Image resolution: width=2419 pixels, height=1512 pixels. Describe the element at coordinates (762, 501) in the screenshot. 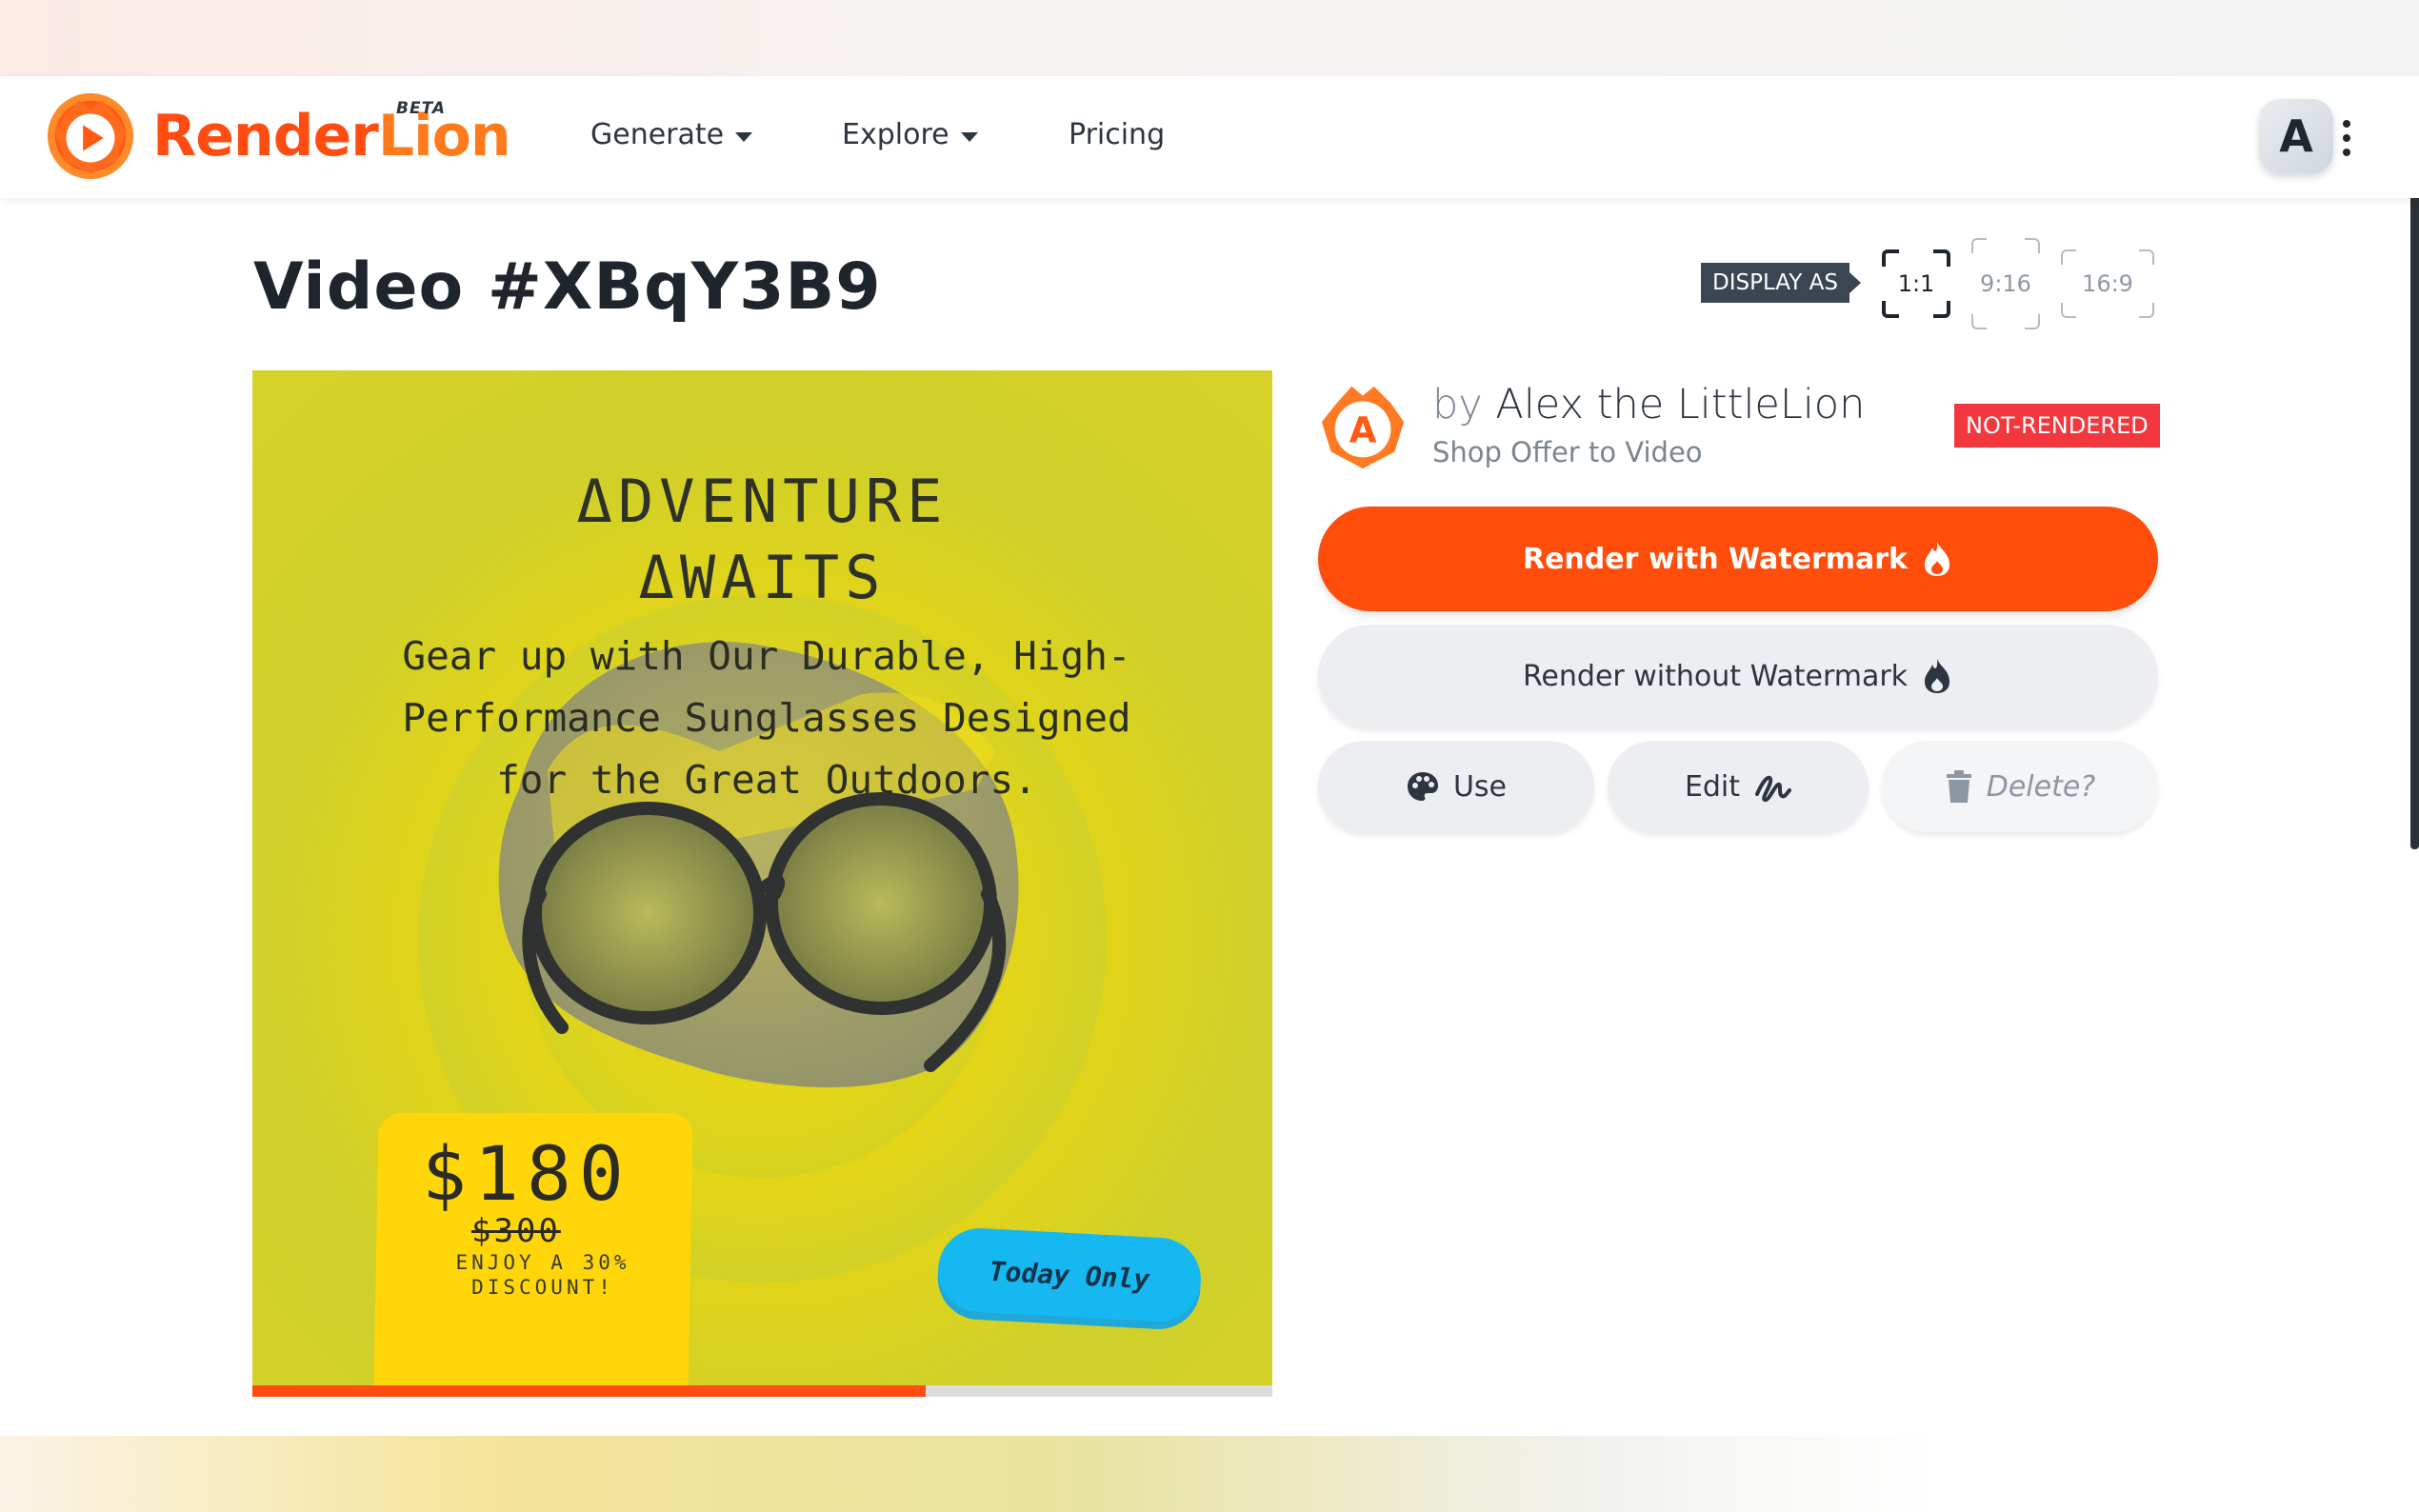

I see `headline-line-1: ΔDVENTURE` at that location.